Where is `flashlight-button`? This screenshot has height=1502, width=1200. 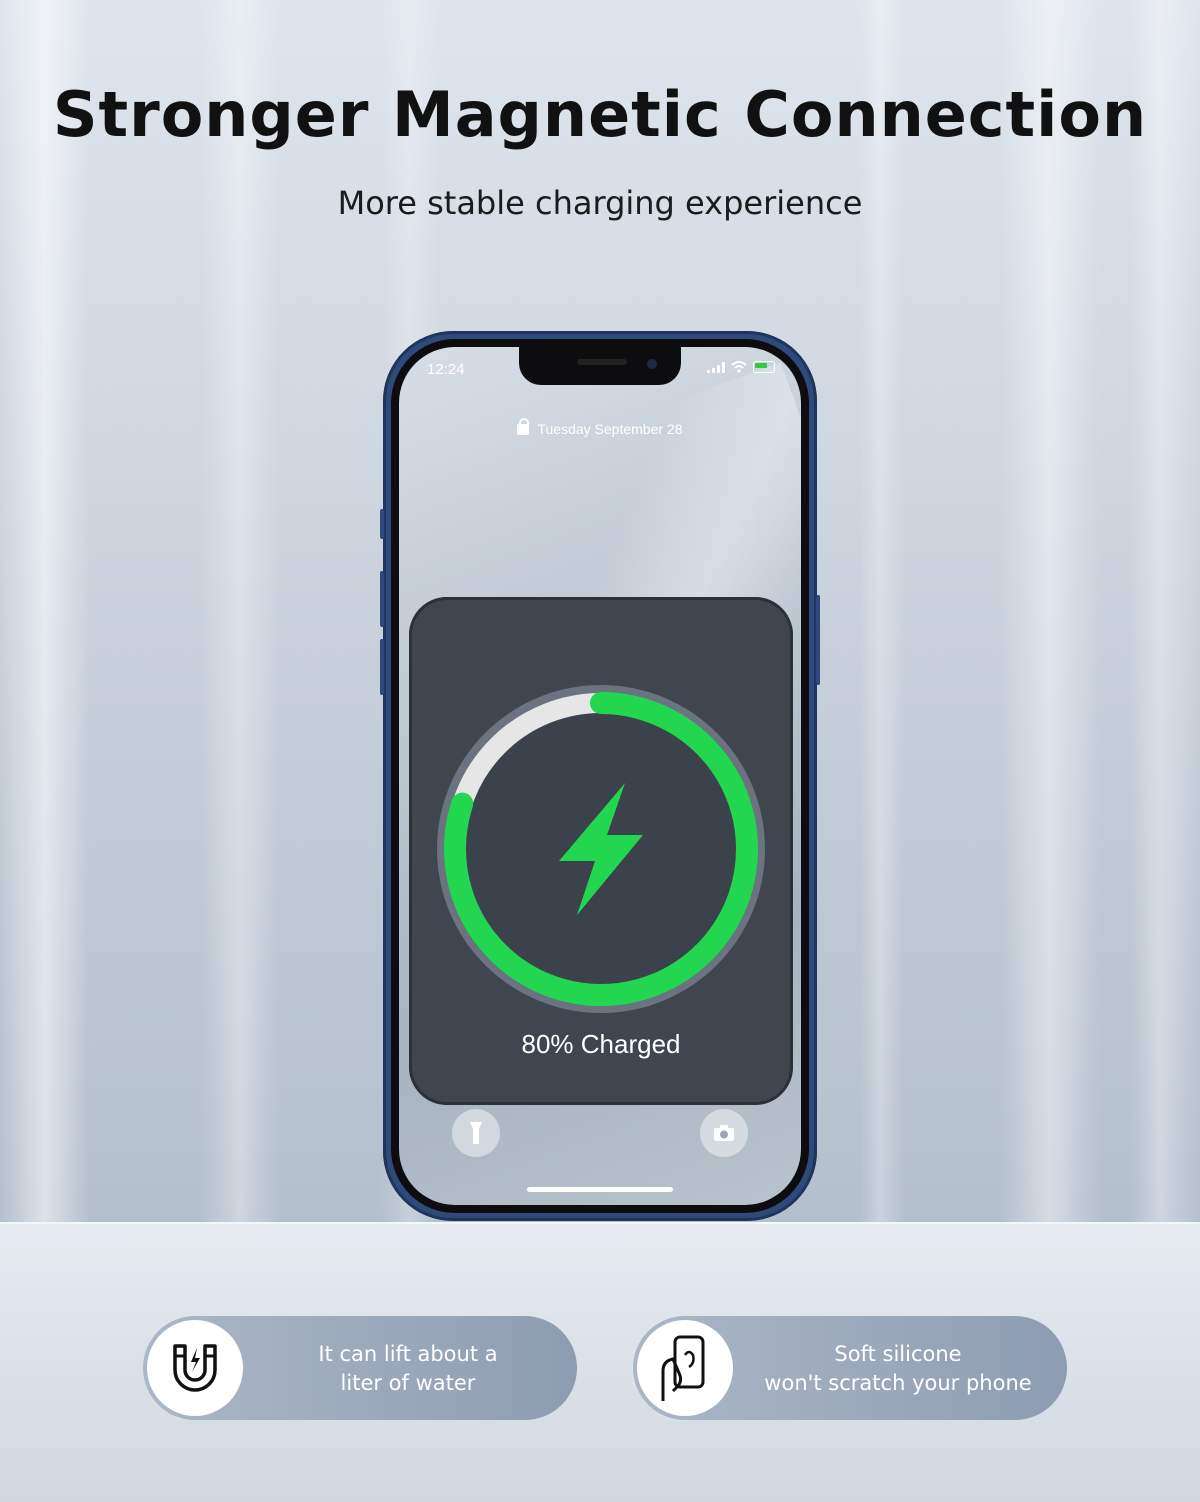 flashlight-button is located at coordinates (476, 1133).